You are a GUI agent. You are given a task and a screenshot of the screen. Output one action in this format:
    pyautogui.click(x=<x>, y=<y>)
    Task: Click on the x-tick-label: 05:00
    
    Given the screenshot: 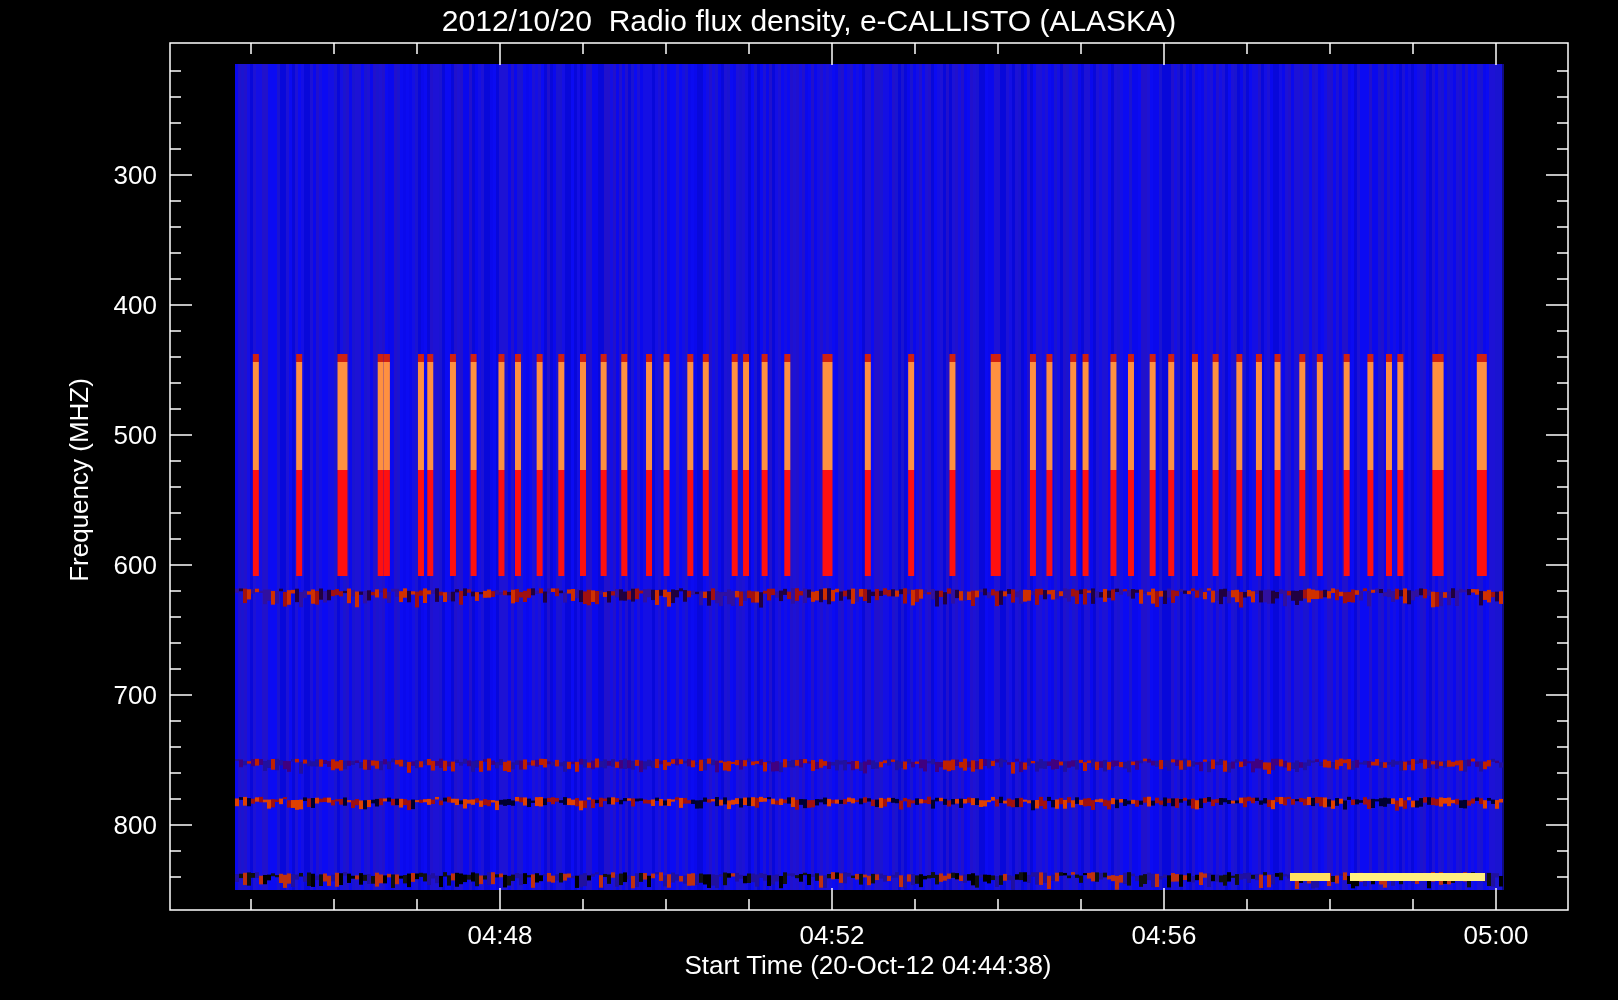 What is the action you would take?
    pyautogui.click(x=1496, y=935)
    